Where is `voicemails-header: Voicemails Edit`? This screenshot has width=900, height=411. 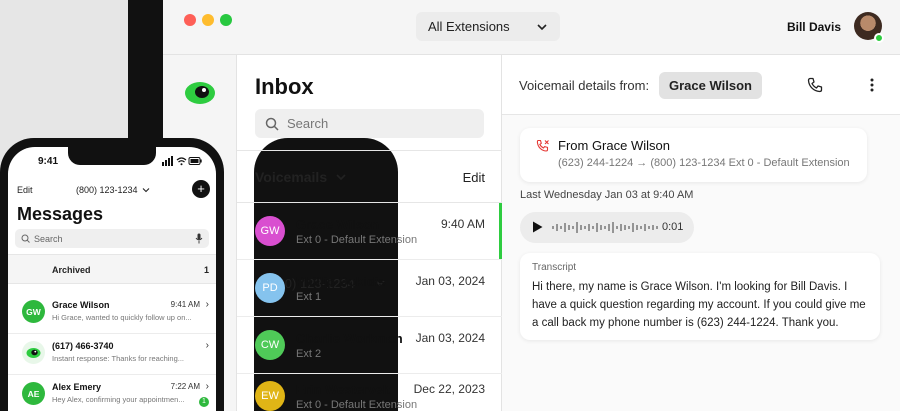
voicemails-header: Voicemails Edit is located at coordinates (369, 176).